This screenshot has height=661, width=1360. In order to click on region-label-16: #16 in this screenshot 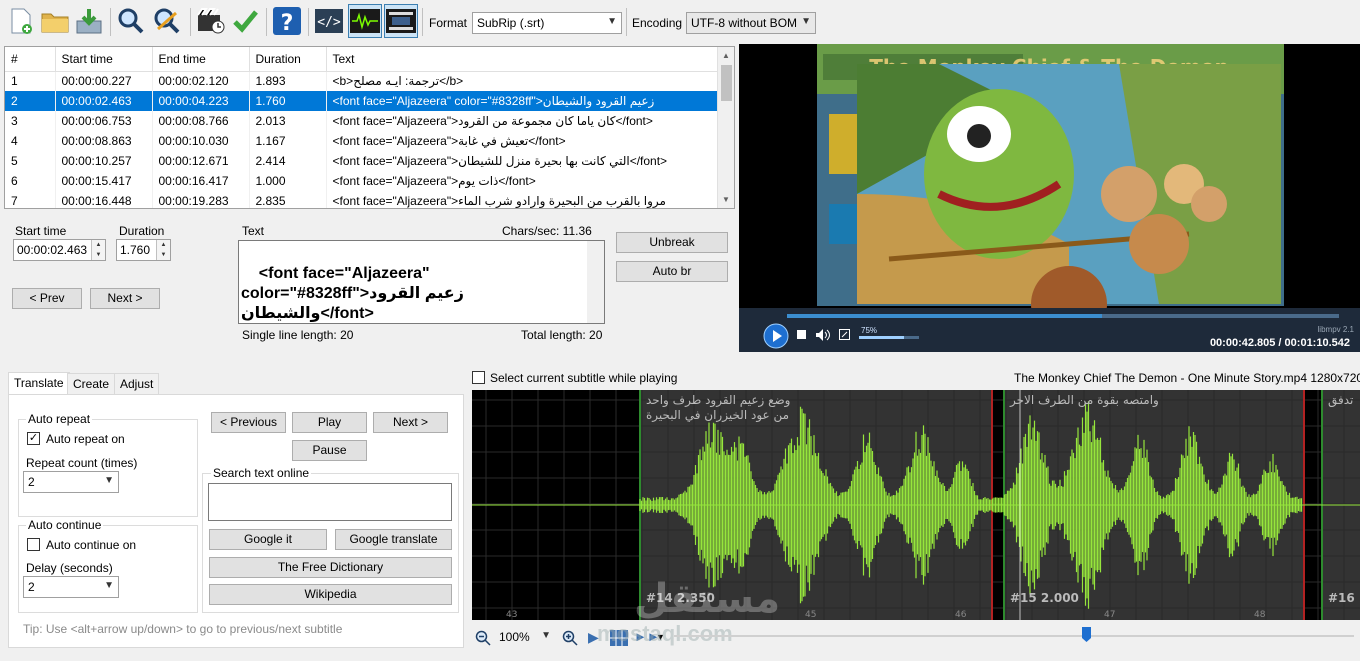, I will do `click(1341, 598)`.